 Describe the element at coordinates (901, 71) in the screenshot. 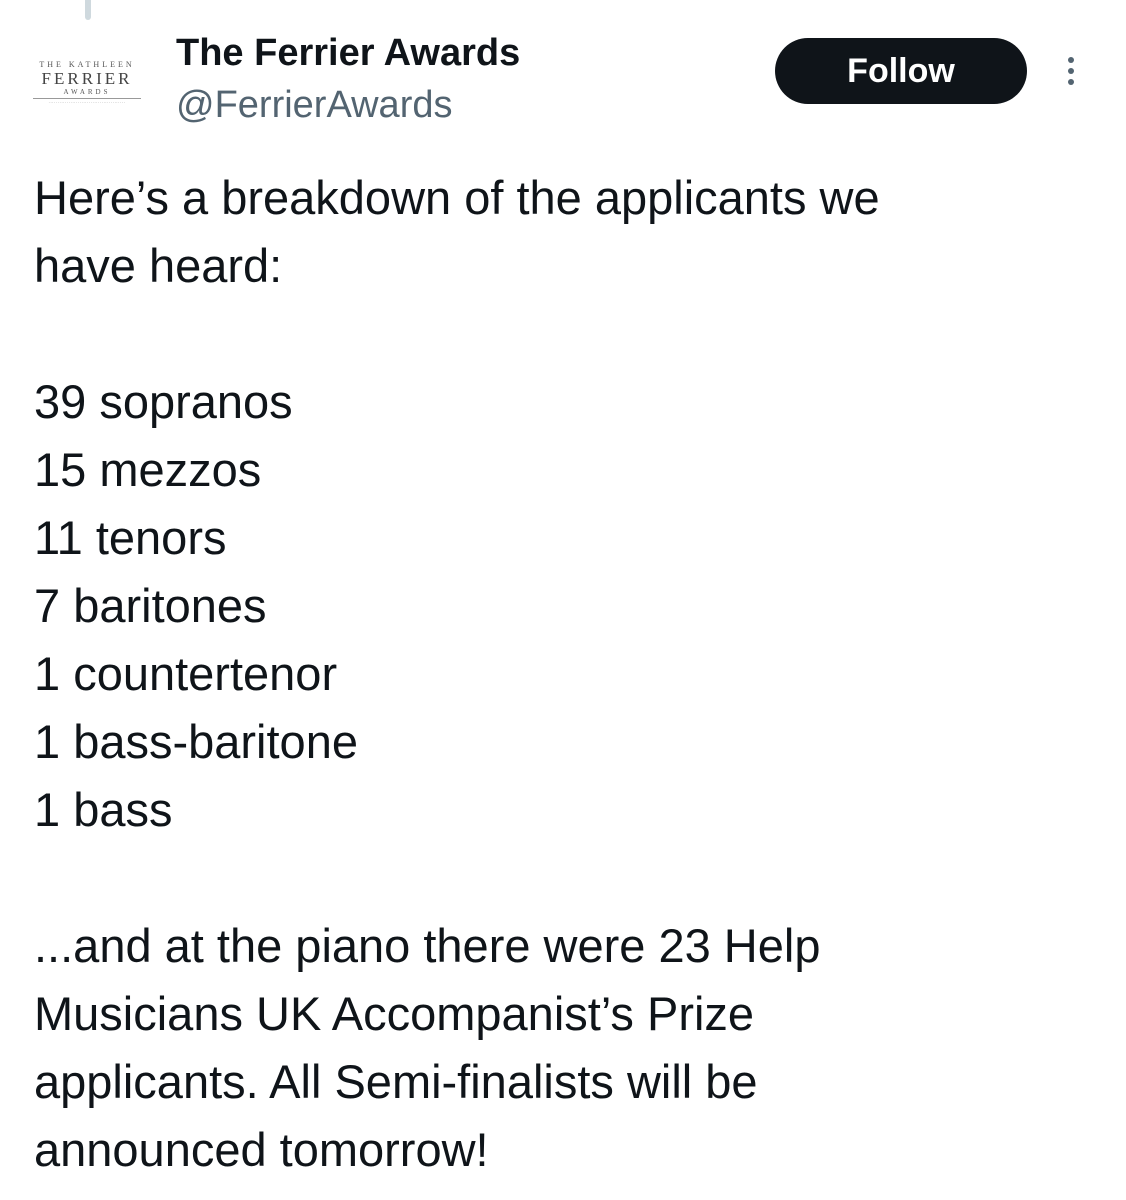

I see `follow-button: Follow` at that location.